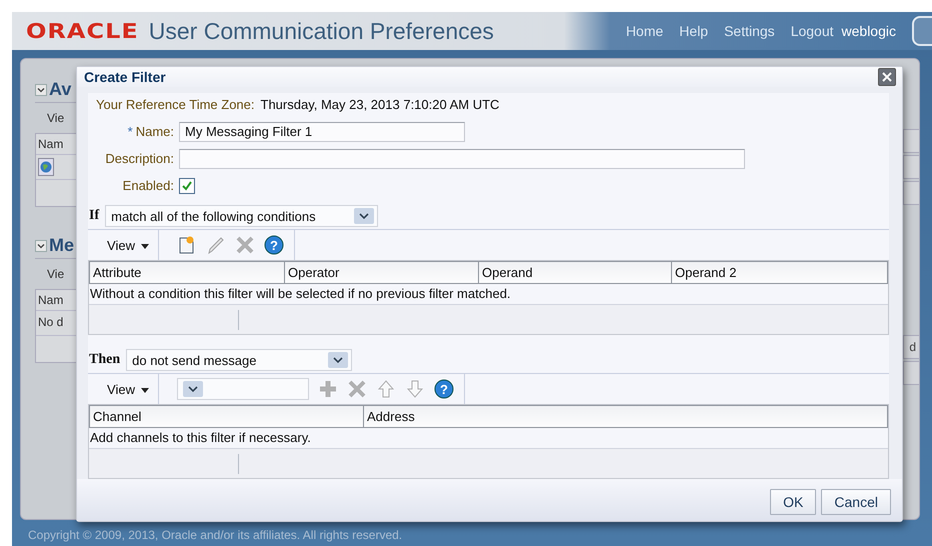 The width and height of the screenshot is (932, 546). What do you see at coordinates (380, 105) in the screenshot?
I see `timezone-value: Thursday, May 23, 2013 7:10:20 AM UTC` at bounding box center [380, 105].